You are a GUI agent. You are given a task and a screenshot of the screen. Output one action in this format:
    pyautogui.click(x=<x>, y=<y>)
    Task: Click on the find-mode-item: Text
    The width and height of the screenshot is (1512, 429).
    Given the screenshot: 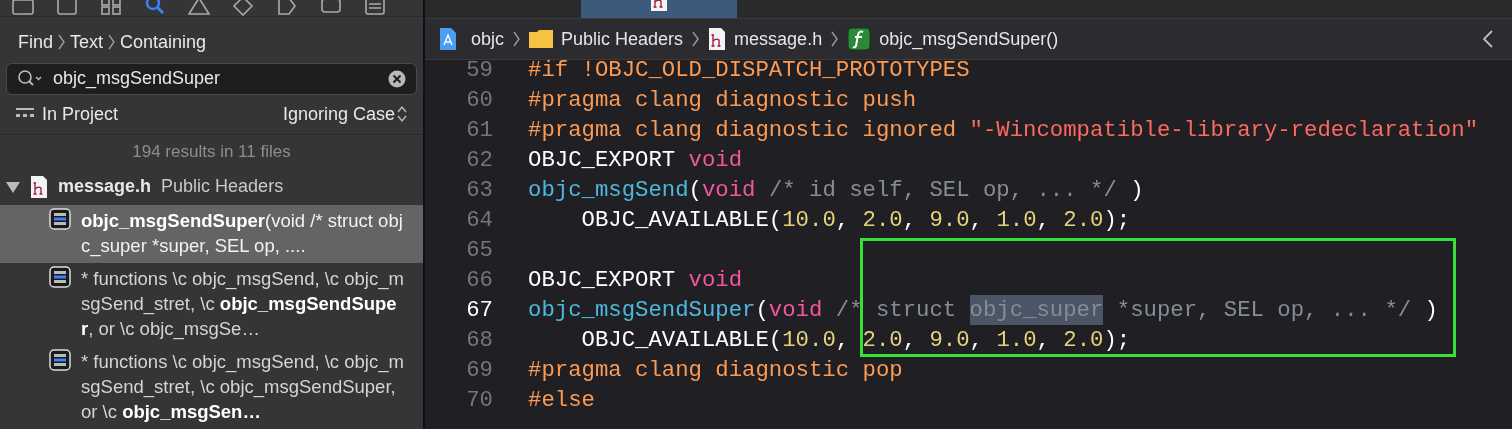 What is the action you would take?
    pyautogui.click(x=87, y=42)
    